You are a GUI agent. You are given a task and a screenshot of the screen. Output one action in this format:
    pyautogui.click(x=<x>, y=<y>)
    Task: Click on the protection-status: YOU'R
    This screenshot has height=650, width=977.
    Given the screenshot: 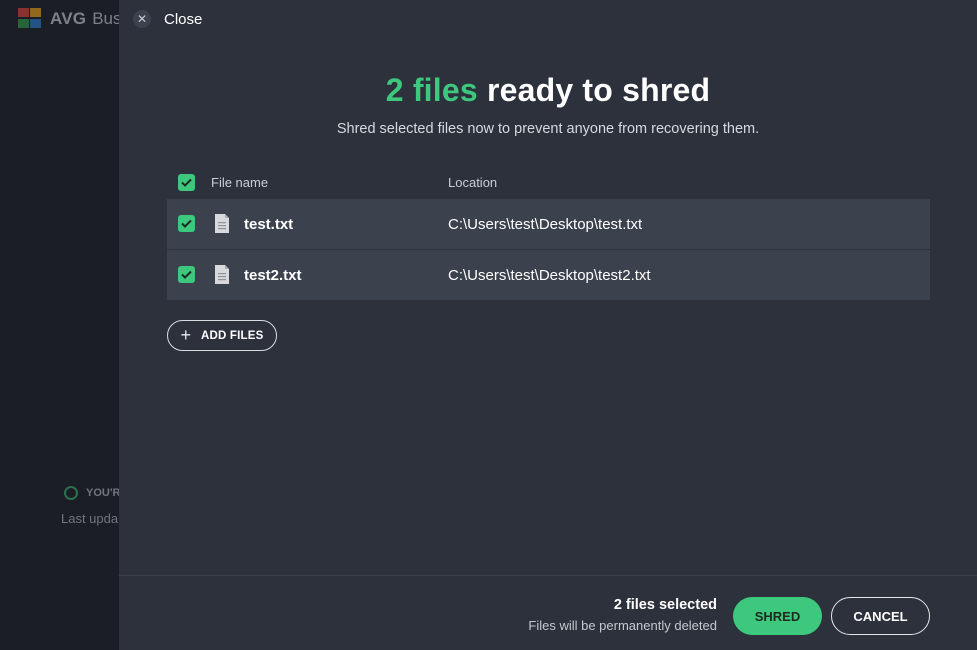 What is the action you would take?
    pyautogui.click(x=92, y=493)
    